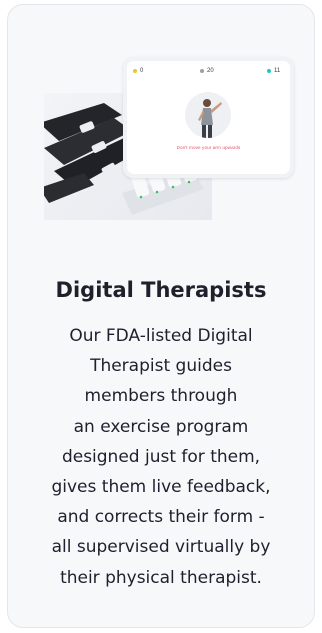  I want to click on description-line: Our FDA-listed Digital, so click(161, 336).